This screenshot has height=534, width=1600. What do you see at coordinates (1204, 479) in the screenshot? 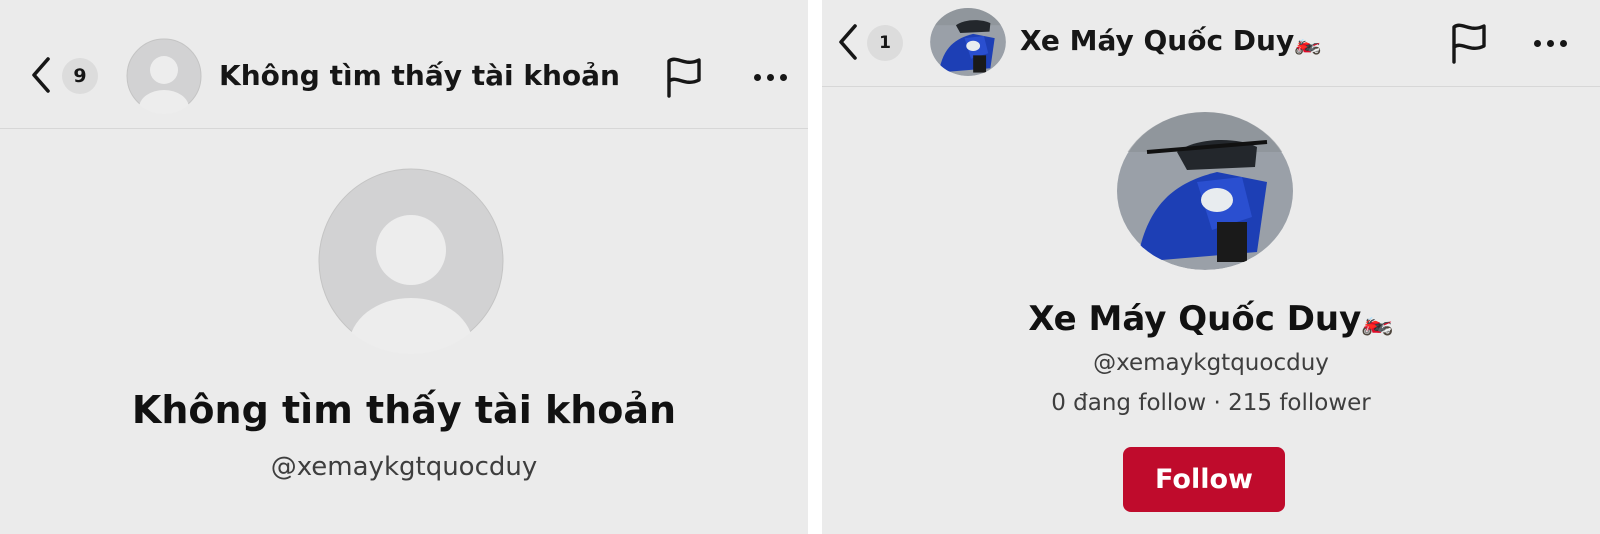
I see `follow-button: Follow` at bounding box center [1204, 479].